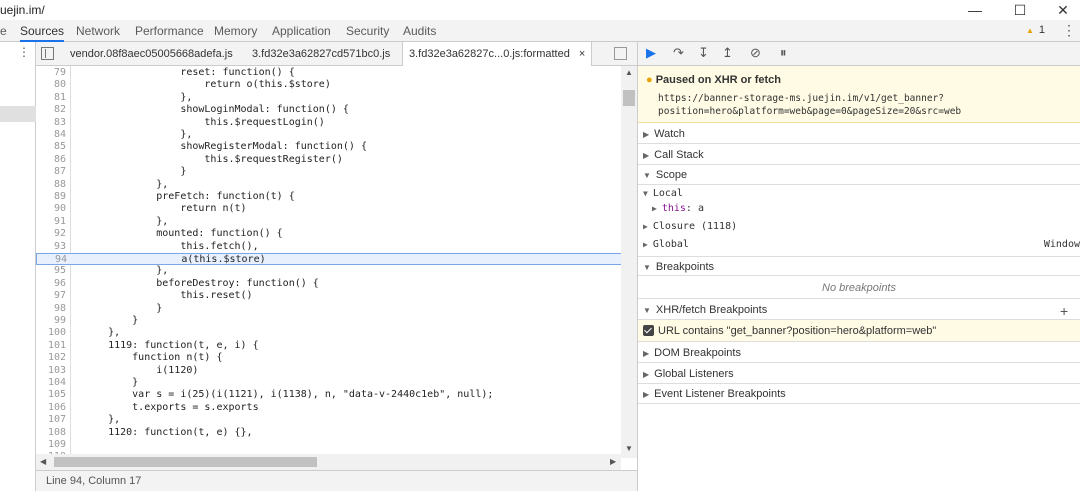  Describe the element at coordinates (328, 462) in the screenshot. I see `editor-horizontal-scrollbar: ◀ ▶` at that location.